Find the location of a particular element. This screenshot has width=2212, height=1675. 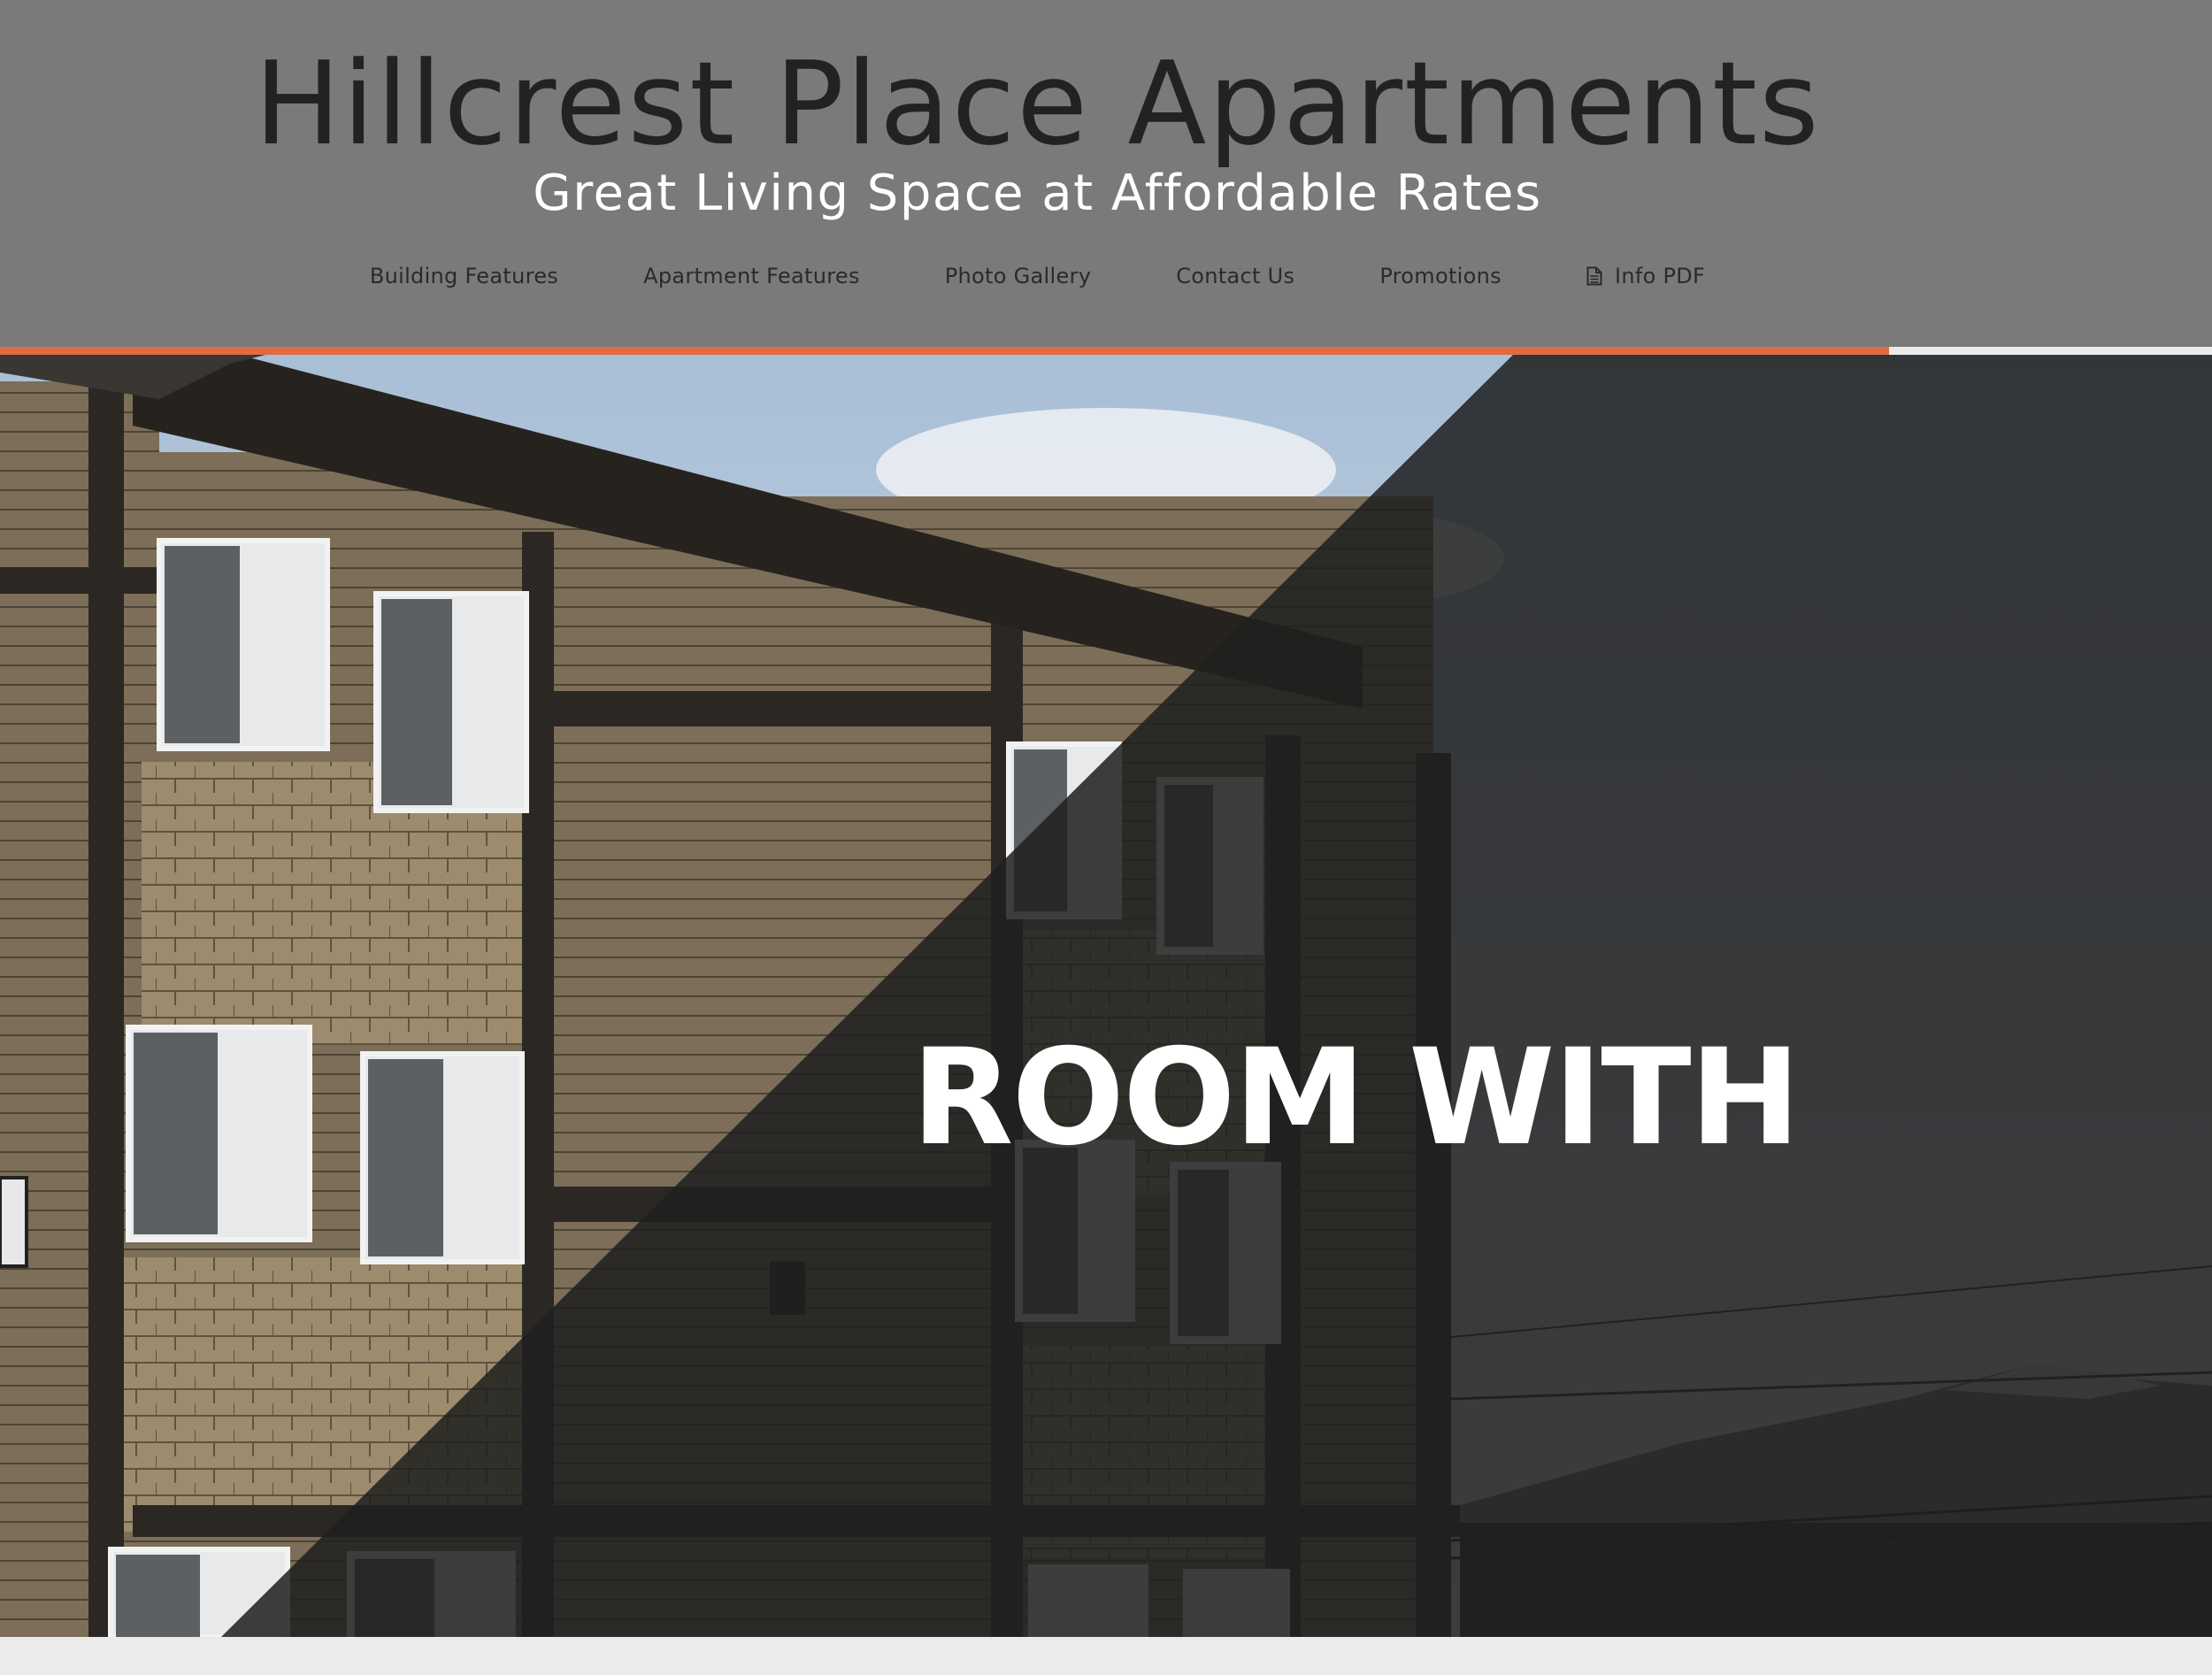

nav-item-label: Apartment Features is located at coordinates (752, 276).